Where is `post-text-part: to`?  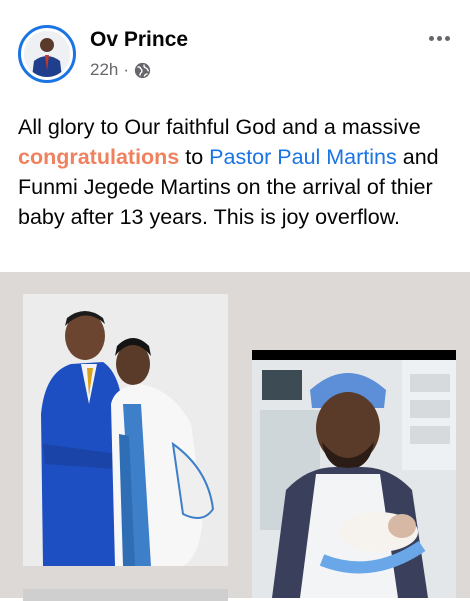 post-text-part: to is located at coordinates (194, 157).